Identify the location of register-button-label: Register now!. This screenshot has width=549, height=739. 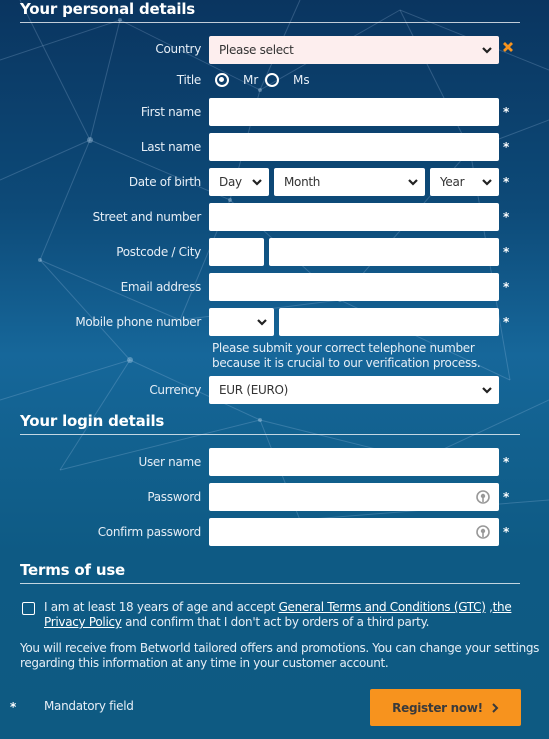
(437, 707).